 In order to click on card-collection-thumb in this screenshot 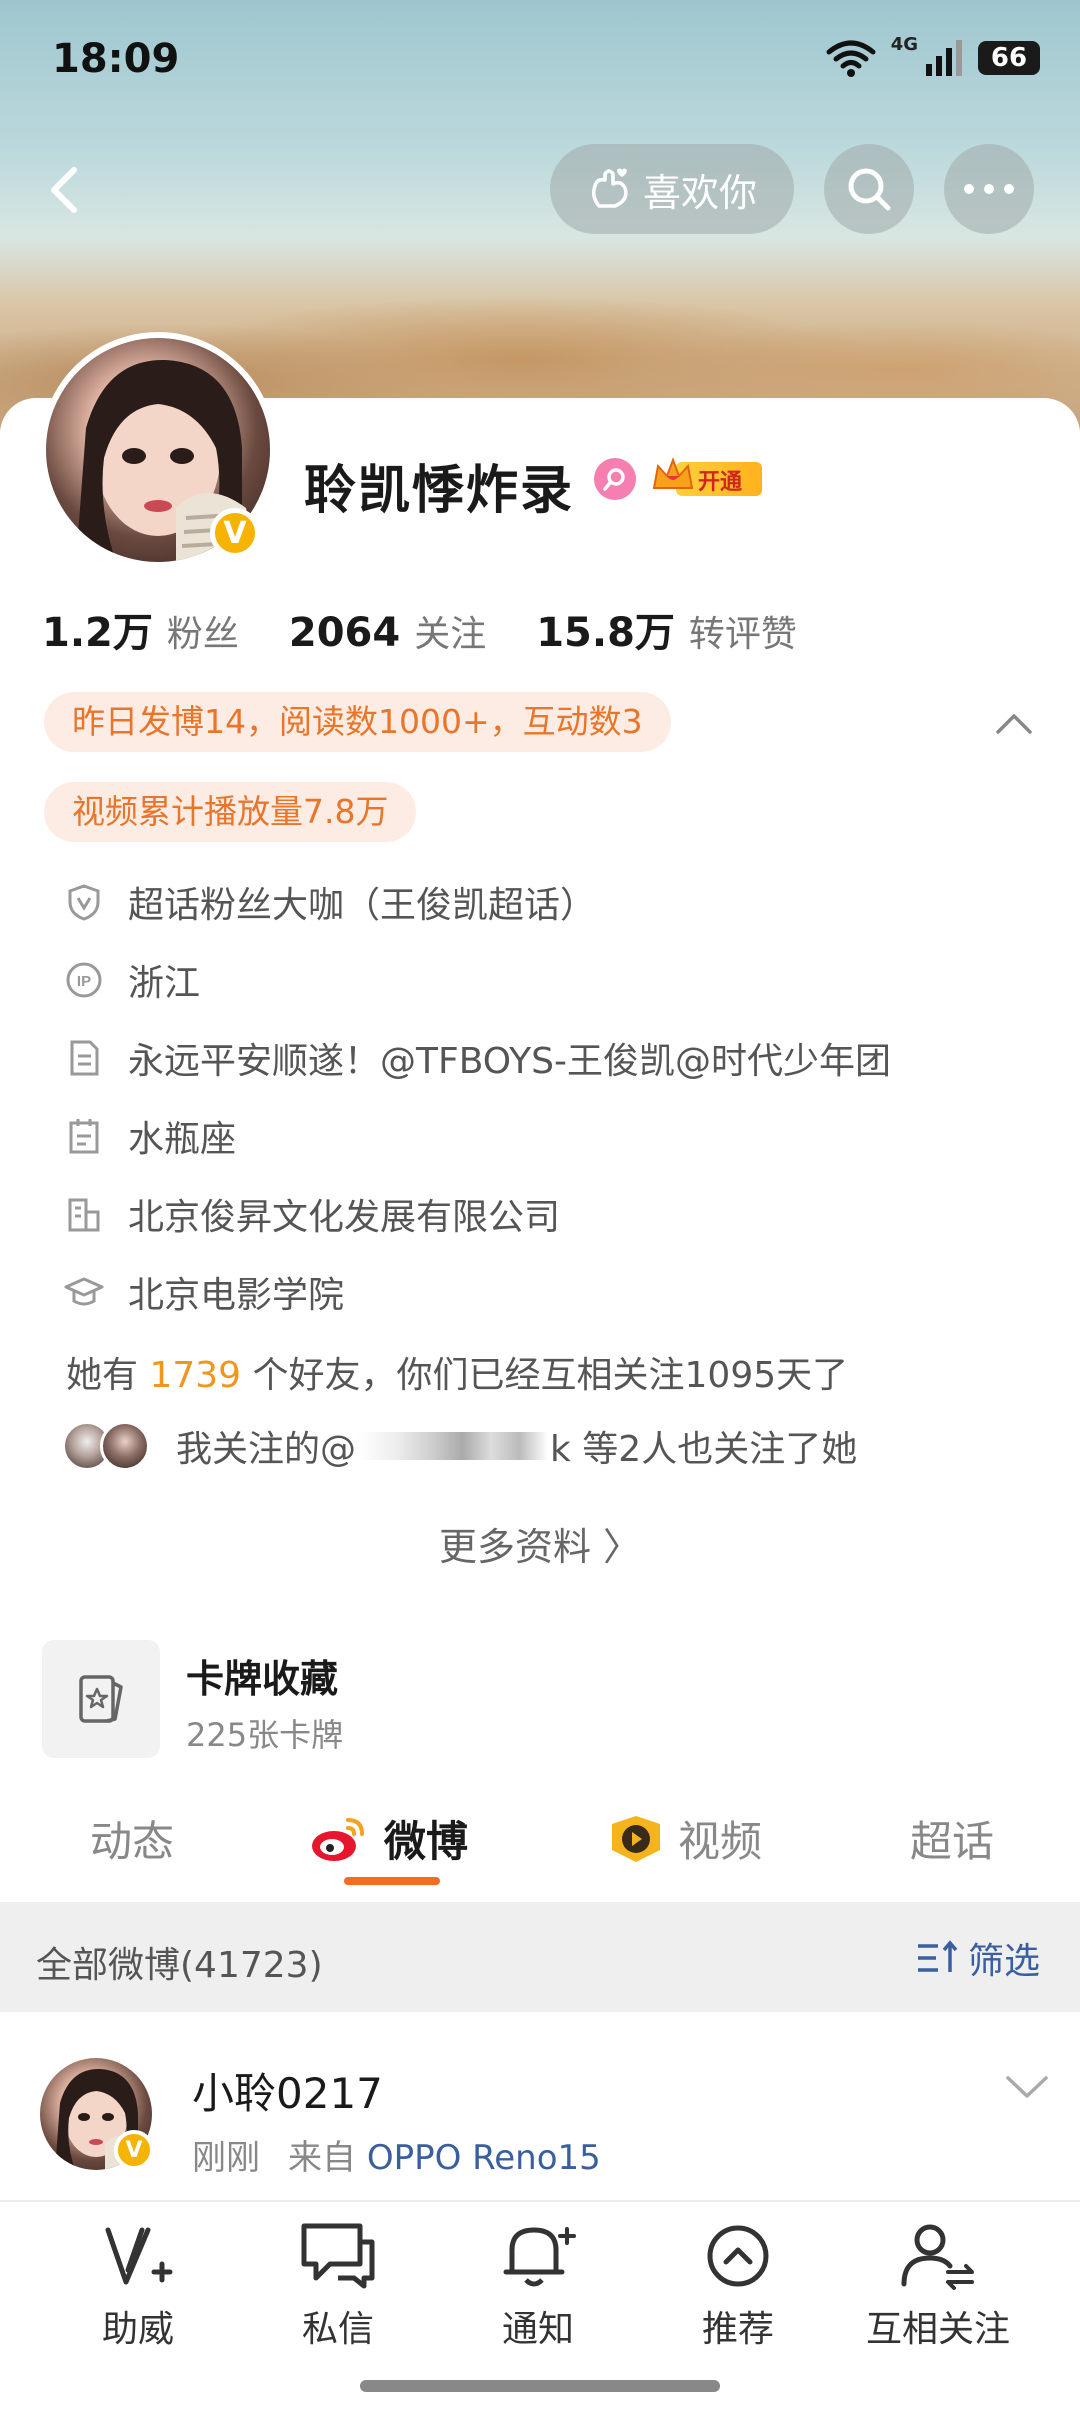, I will do `click(101, 1699)`.